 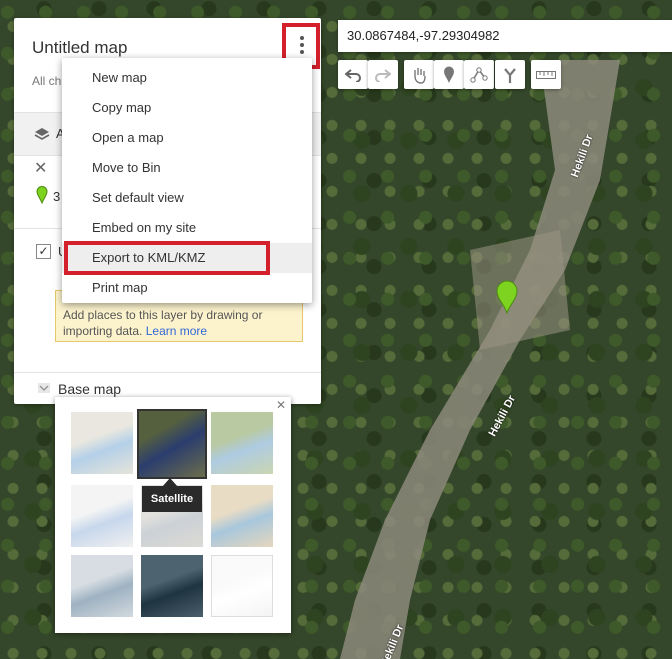 What do you see at coordinates (242, 443) in the screenshot?
I see `basemap-thumb-terrain` at bounding box center [242, 443].